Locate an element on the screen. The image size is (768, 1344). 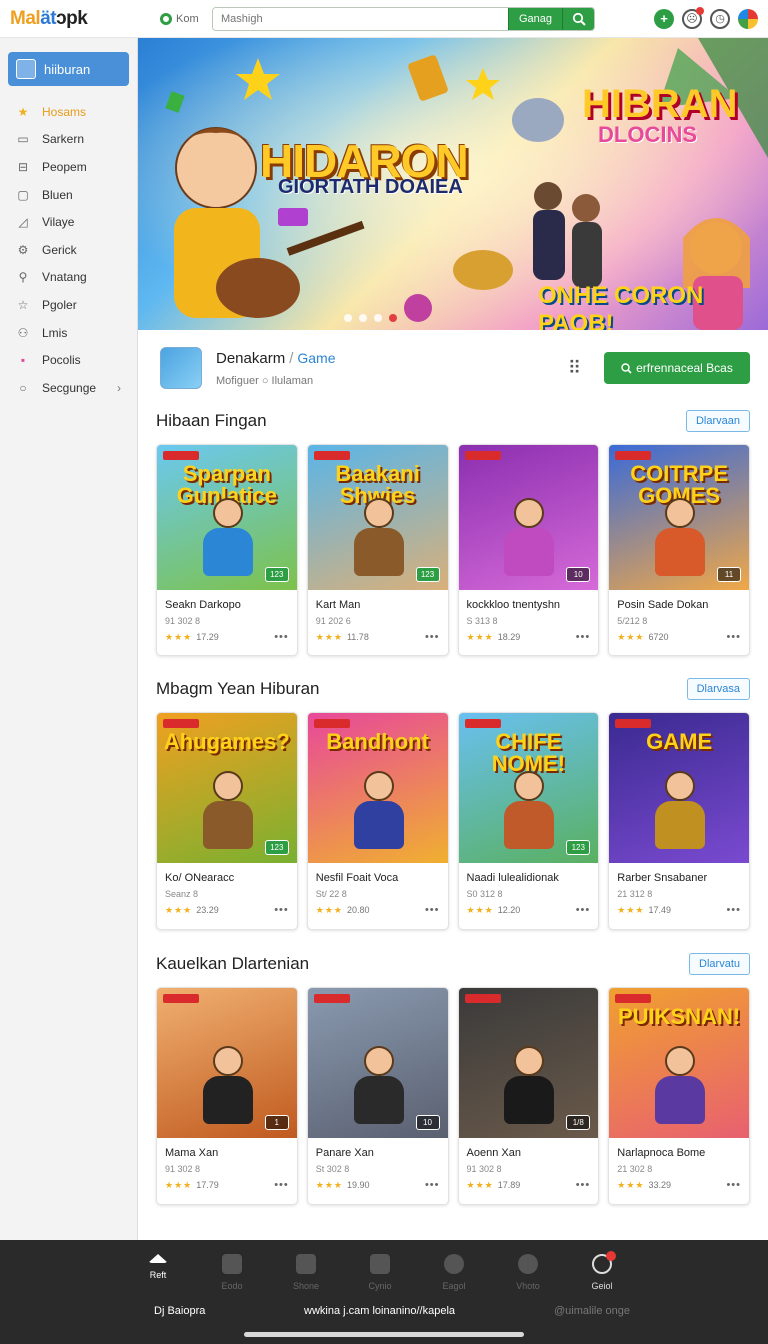
bottom-nav-item: Shone is located at coordinates (306, 1272).